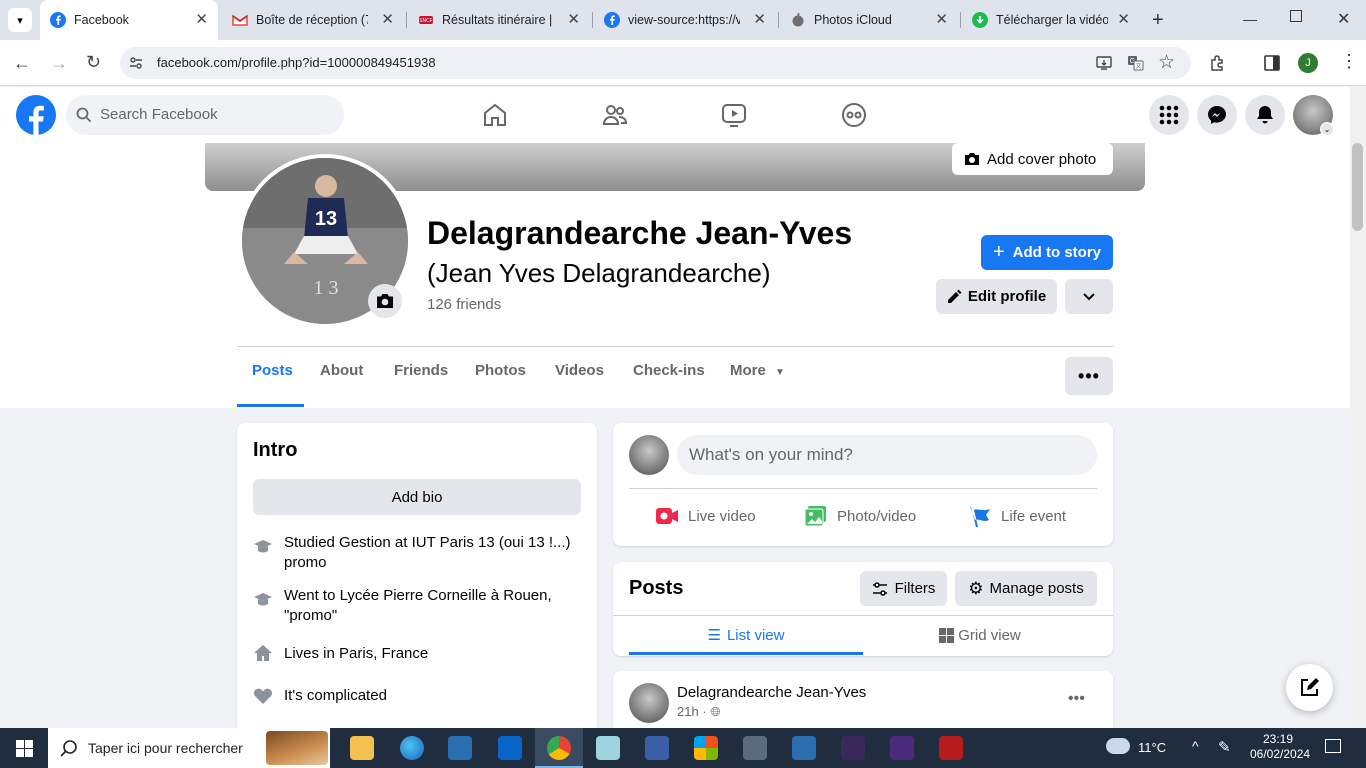  I want to click on minimize-button: —, so click(1250, 19).